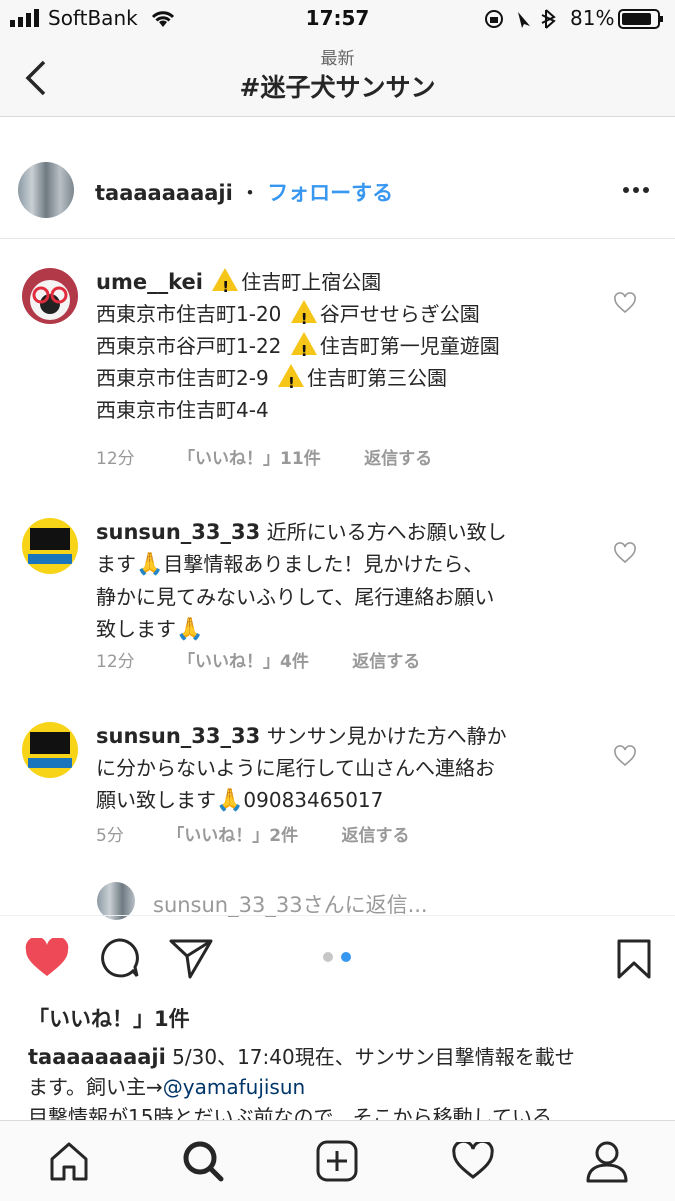 The height and width of the screenshot is (1201, 675). I want to click on status-bar: SoftBank 17:57 81%, so click(337, 19).